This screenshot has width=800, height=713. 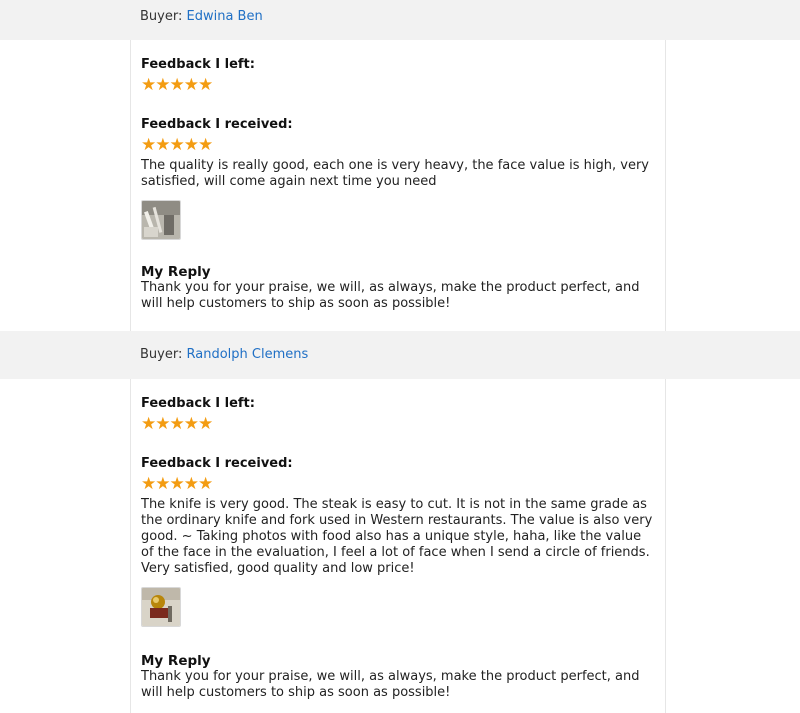 I want to click on buyer-bar: Buyer: Randolph Clemens, so click(x=400, y=355).